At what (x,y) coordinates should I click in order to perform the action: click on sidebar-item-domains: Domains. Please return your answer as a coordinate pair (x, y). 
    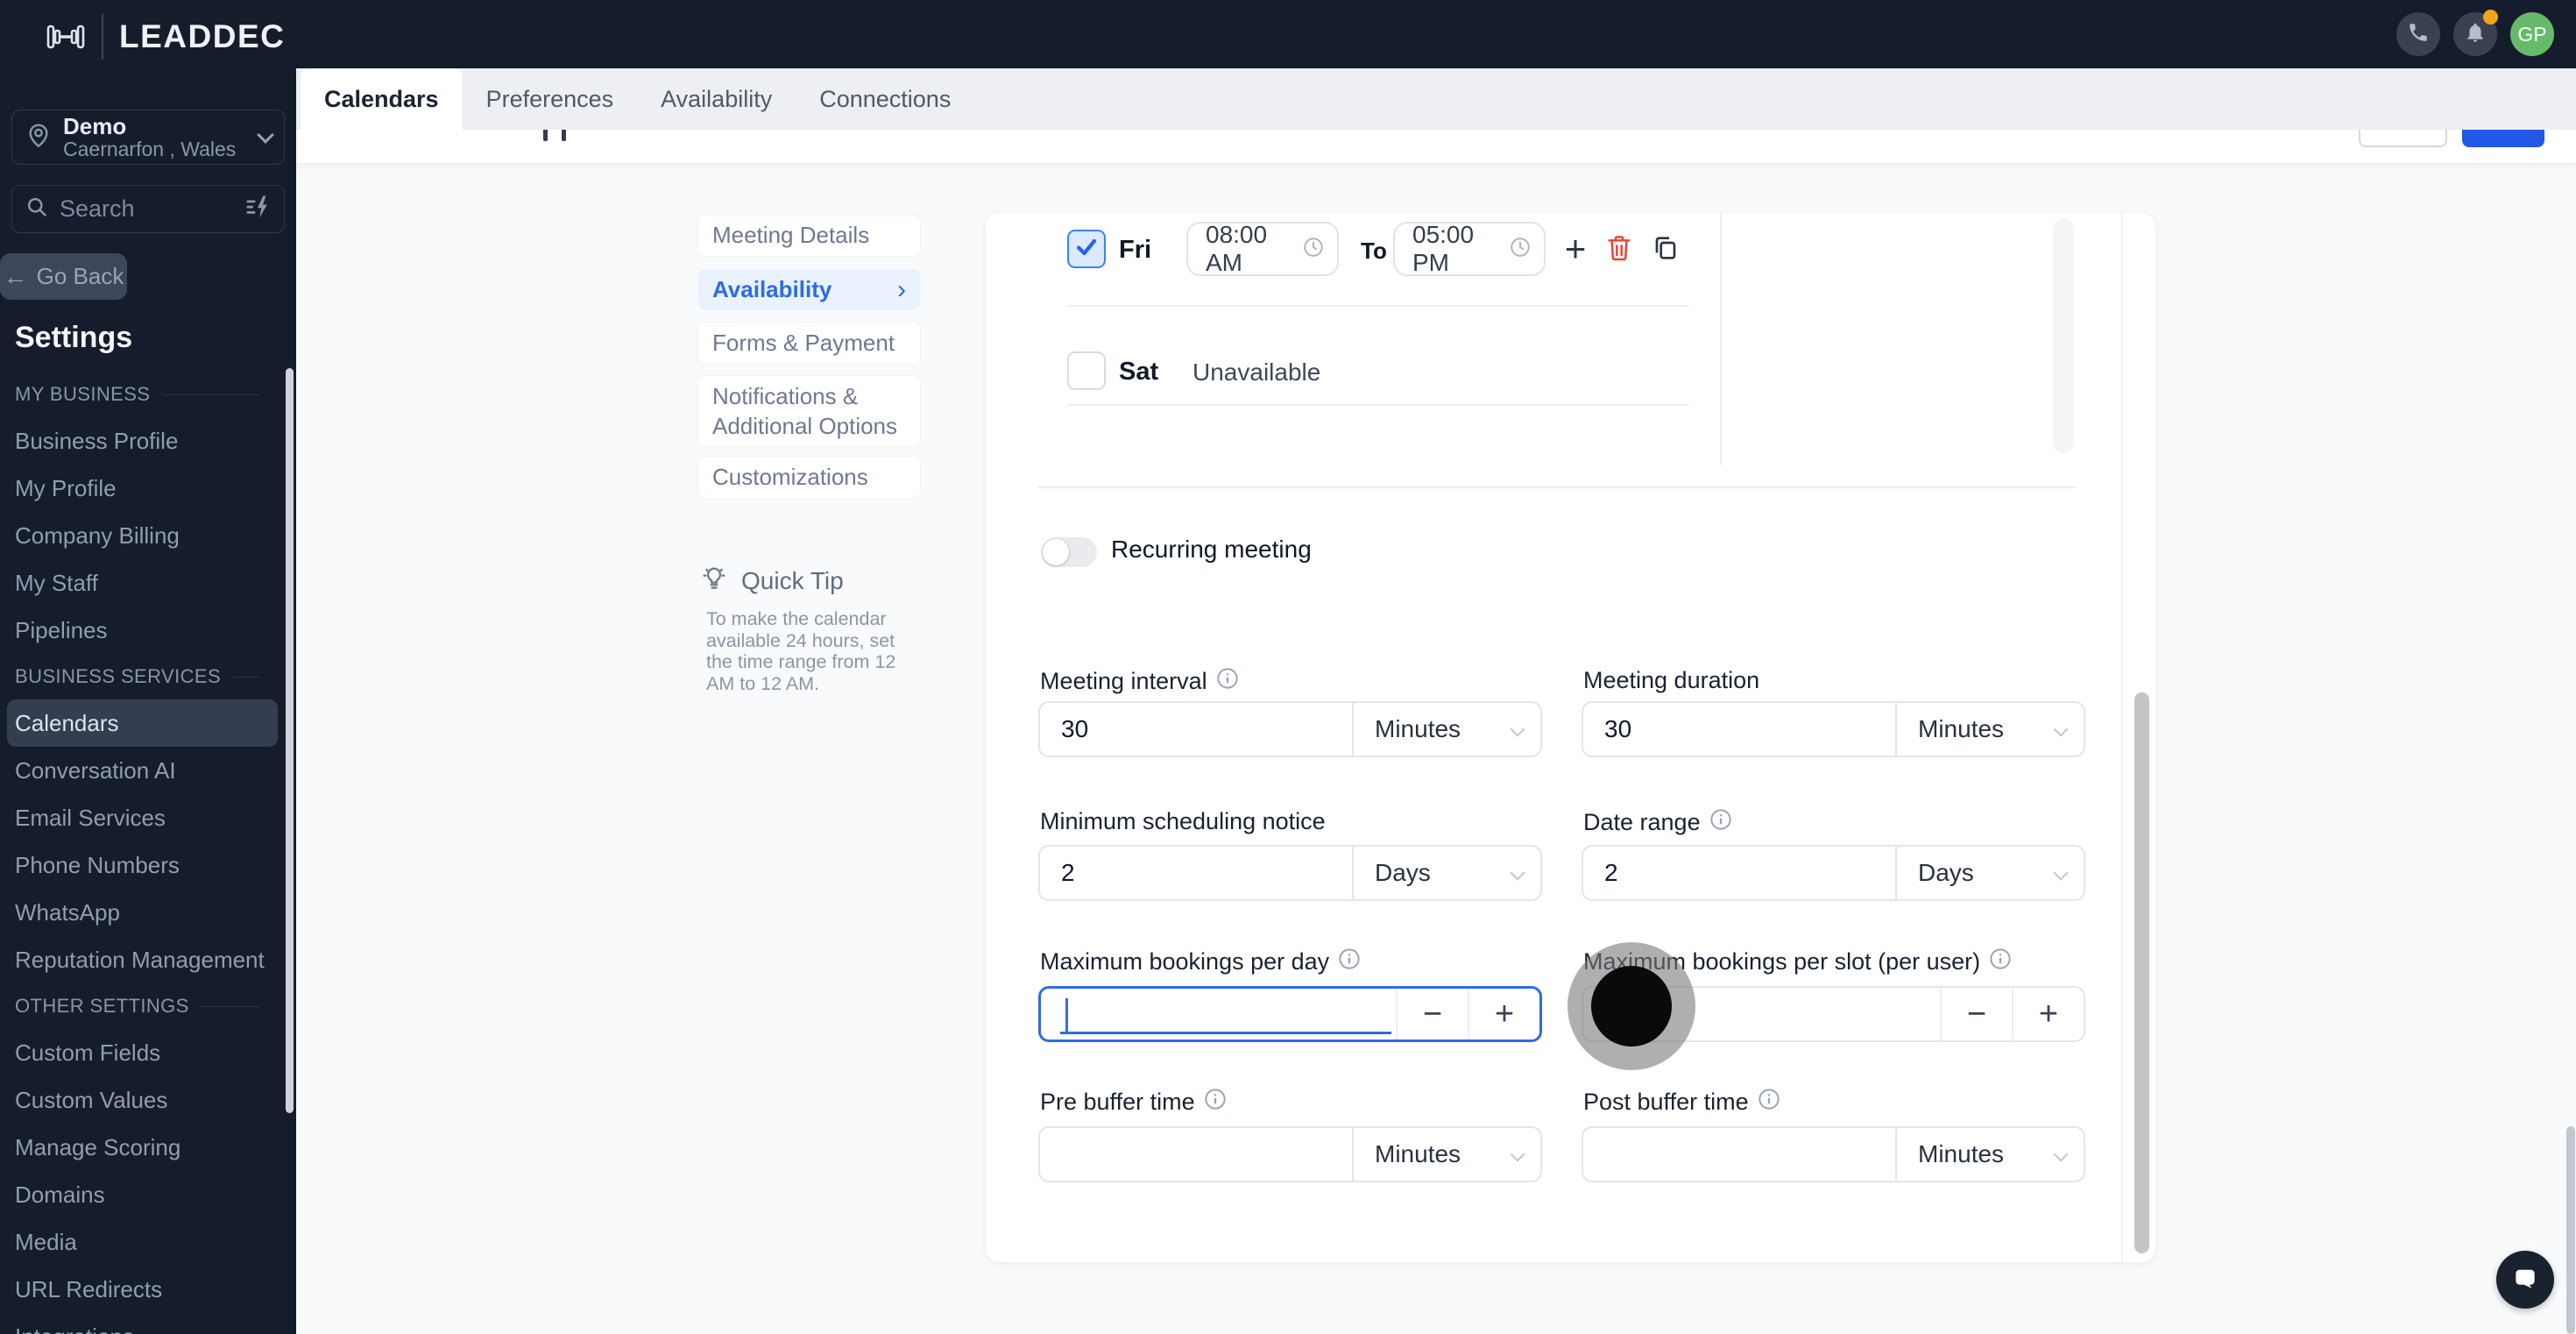
    Looking at the image, I should click on (148, 1194).